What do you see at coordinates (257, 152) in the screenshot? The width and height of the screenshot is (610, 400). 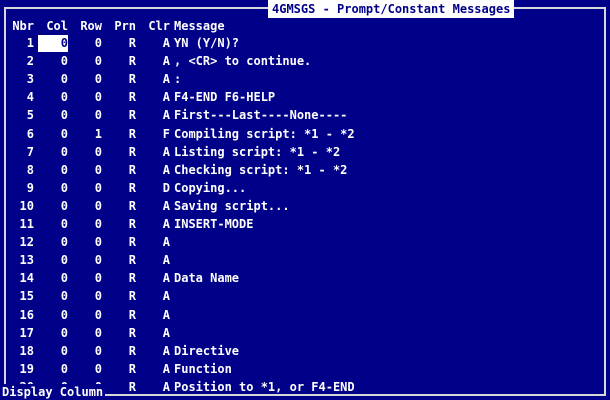 I see `cell-message: Listing script: *1 - *2` at bounding box center [257, 152].